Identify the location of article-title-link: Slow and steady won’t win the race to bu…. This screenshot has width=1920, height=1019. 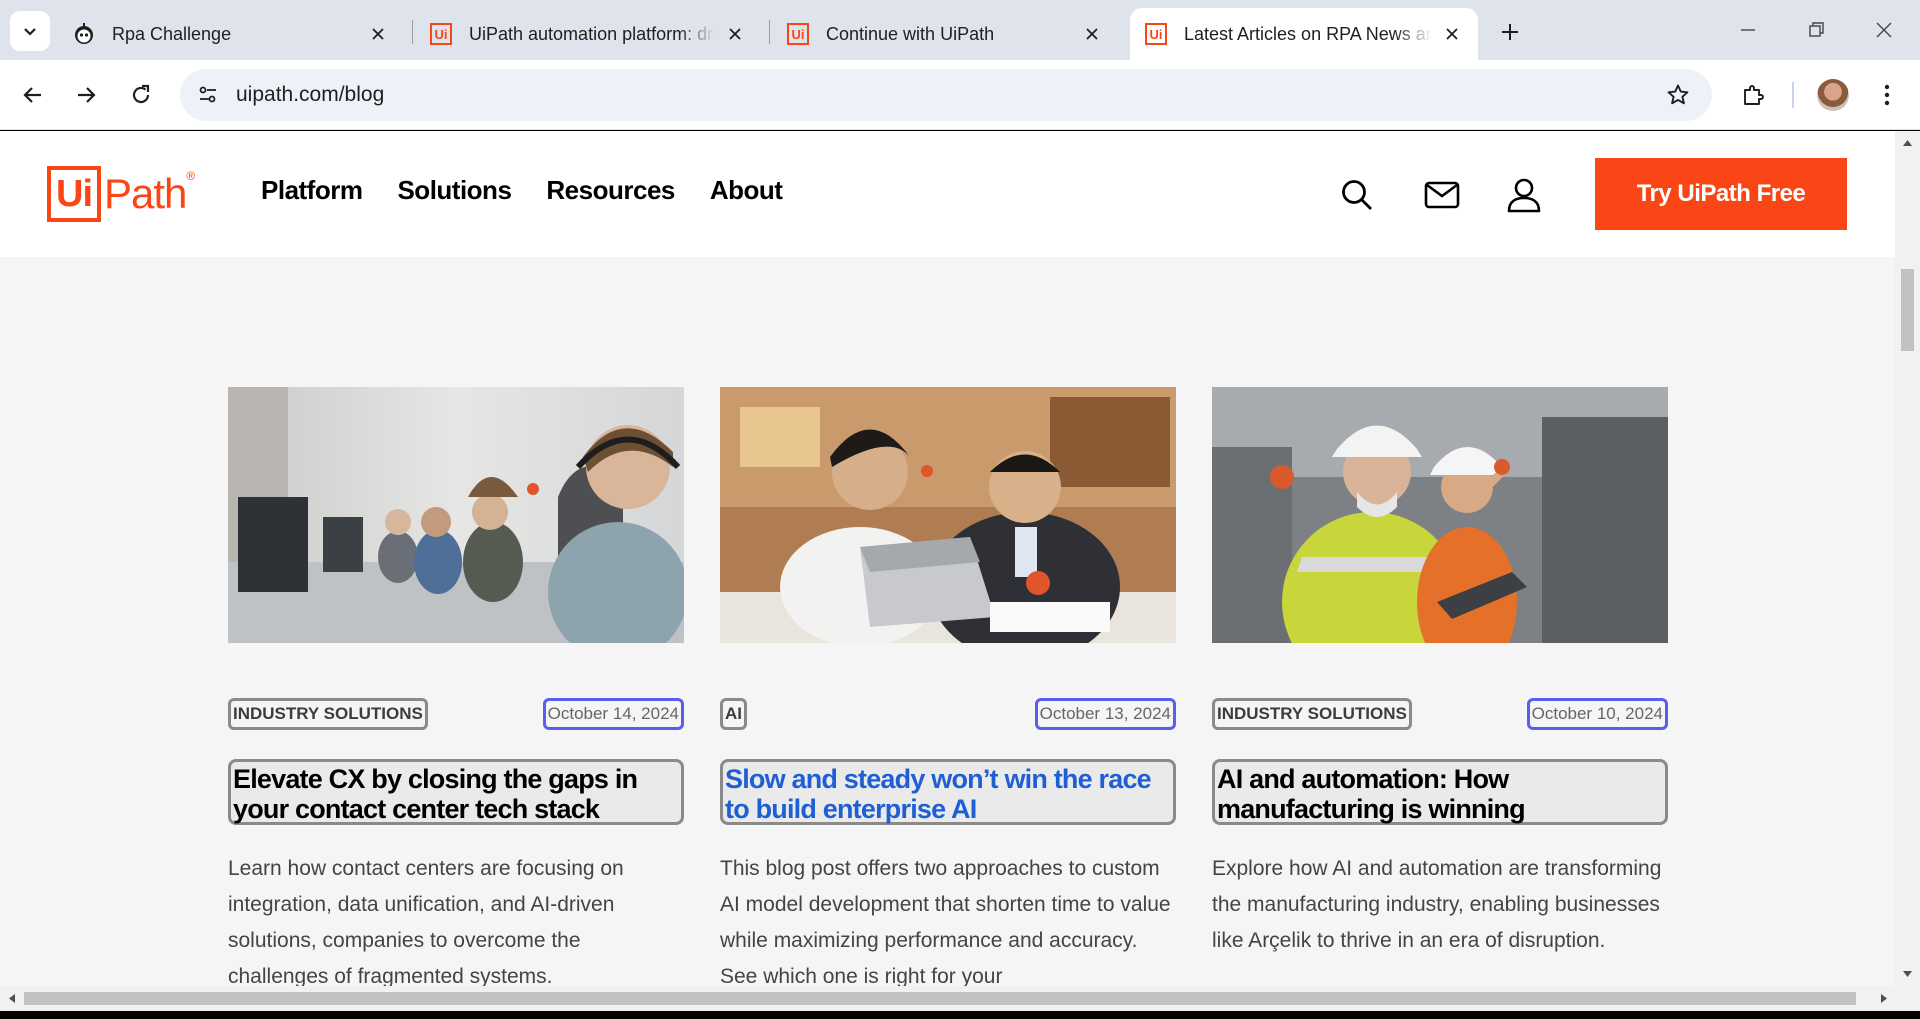
(948, 792).